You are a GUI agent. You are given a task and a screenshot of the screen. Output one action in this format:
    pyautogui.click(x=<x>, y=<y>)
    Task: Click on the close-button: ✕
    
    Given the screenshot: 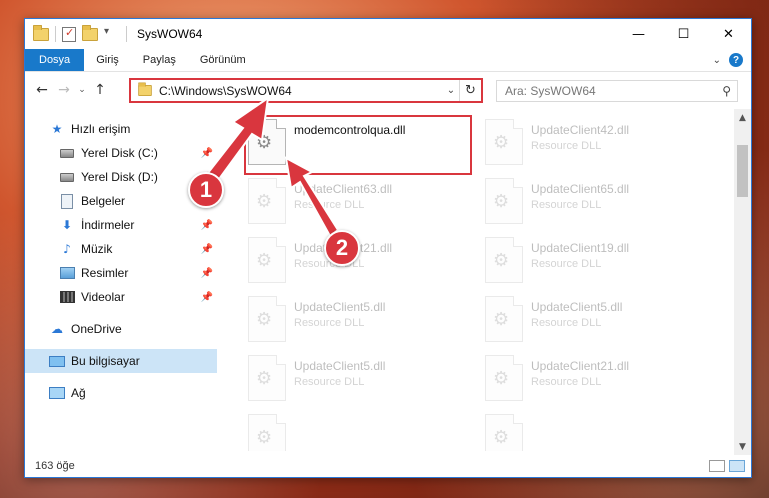 What is the action you would take?
    pyautogui.click(x=728, y=34)
    